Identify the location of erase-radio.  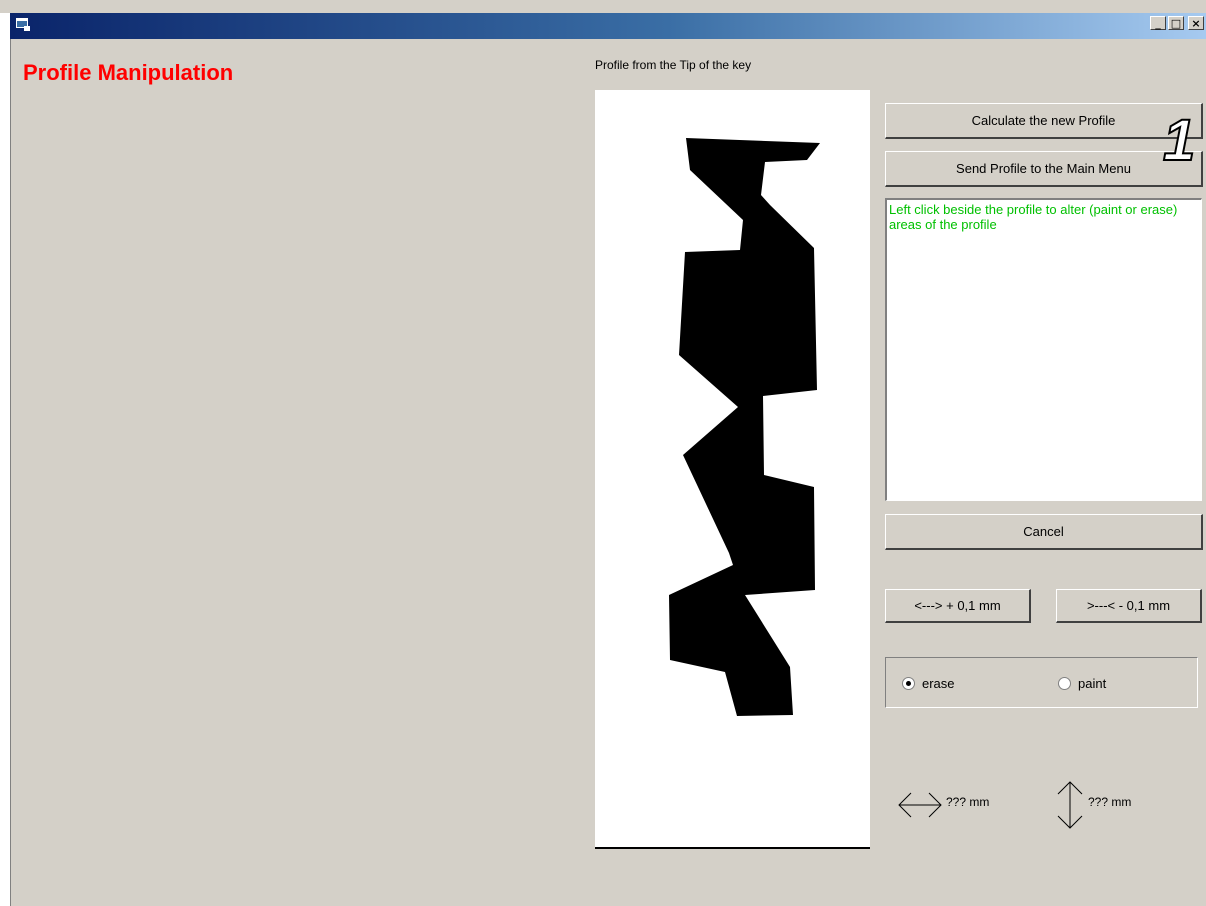
(908, 683).